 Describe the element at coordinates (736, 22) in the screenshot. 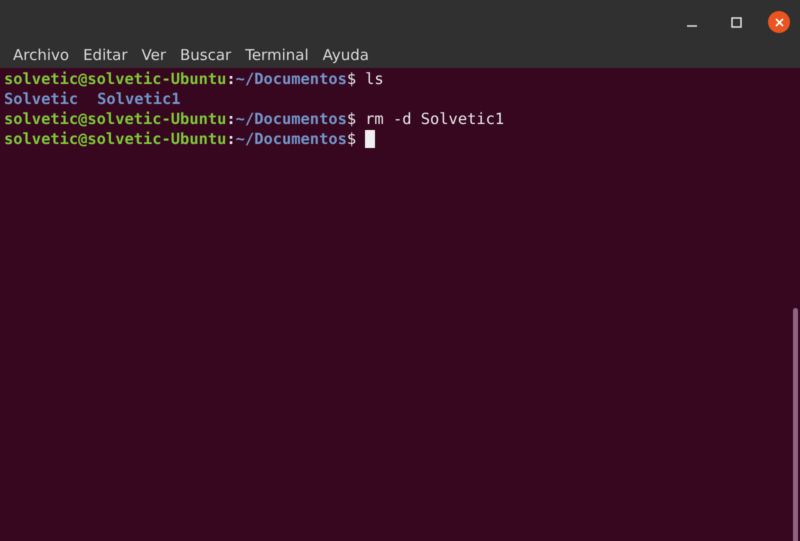

I see `maximize-icon` at that location.